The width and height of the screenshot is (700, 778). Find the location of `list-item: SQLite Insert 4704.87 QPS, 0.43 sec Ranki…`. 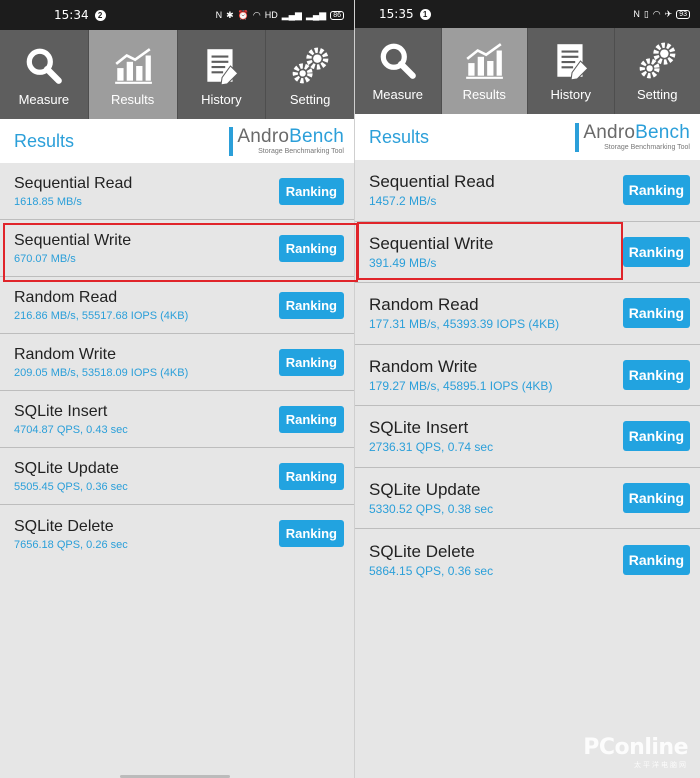

list-item: SQLite Insert 4704.87 QPS, 0.43 sec Ranki… is located at coordinates (177, 419).